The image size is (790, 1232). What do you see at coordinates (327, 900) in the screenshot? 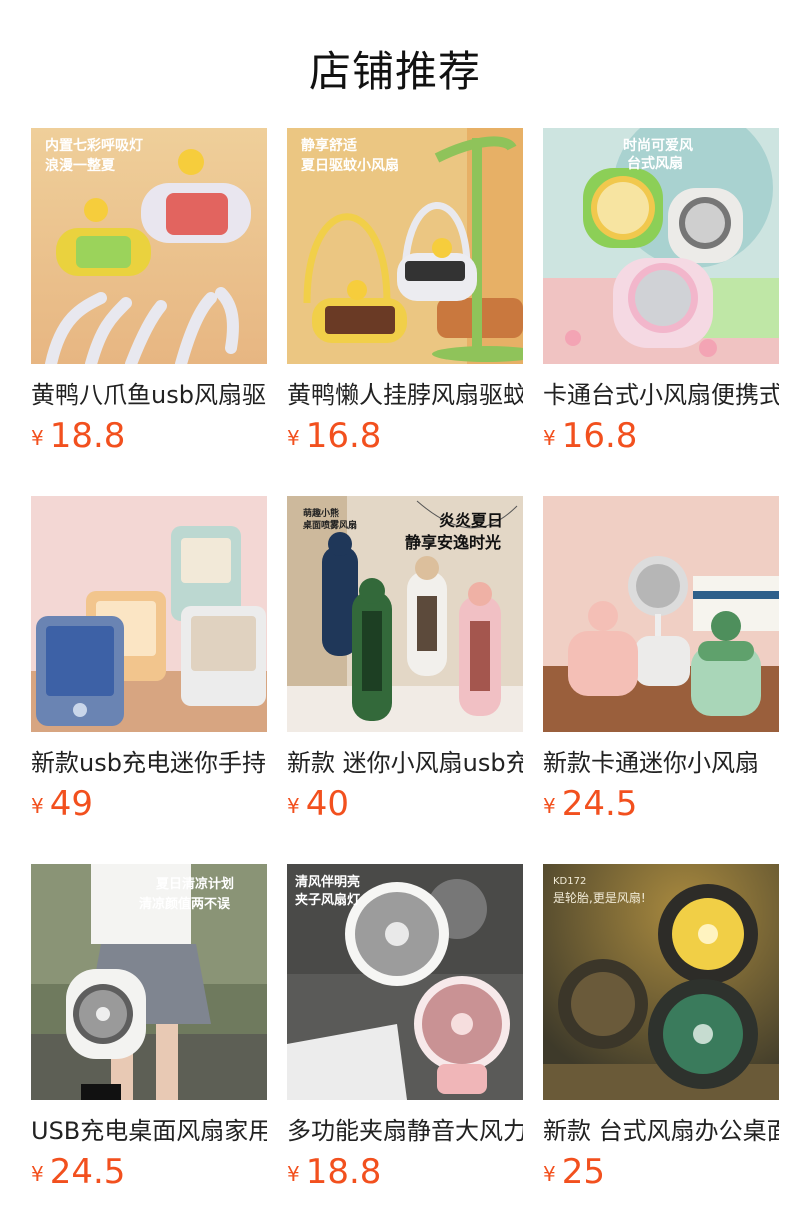
I see `image-caption: 夹子风扇灯` at bounding box center [327, 900].